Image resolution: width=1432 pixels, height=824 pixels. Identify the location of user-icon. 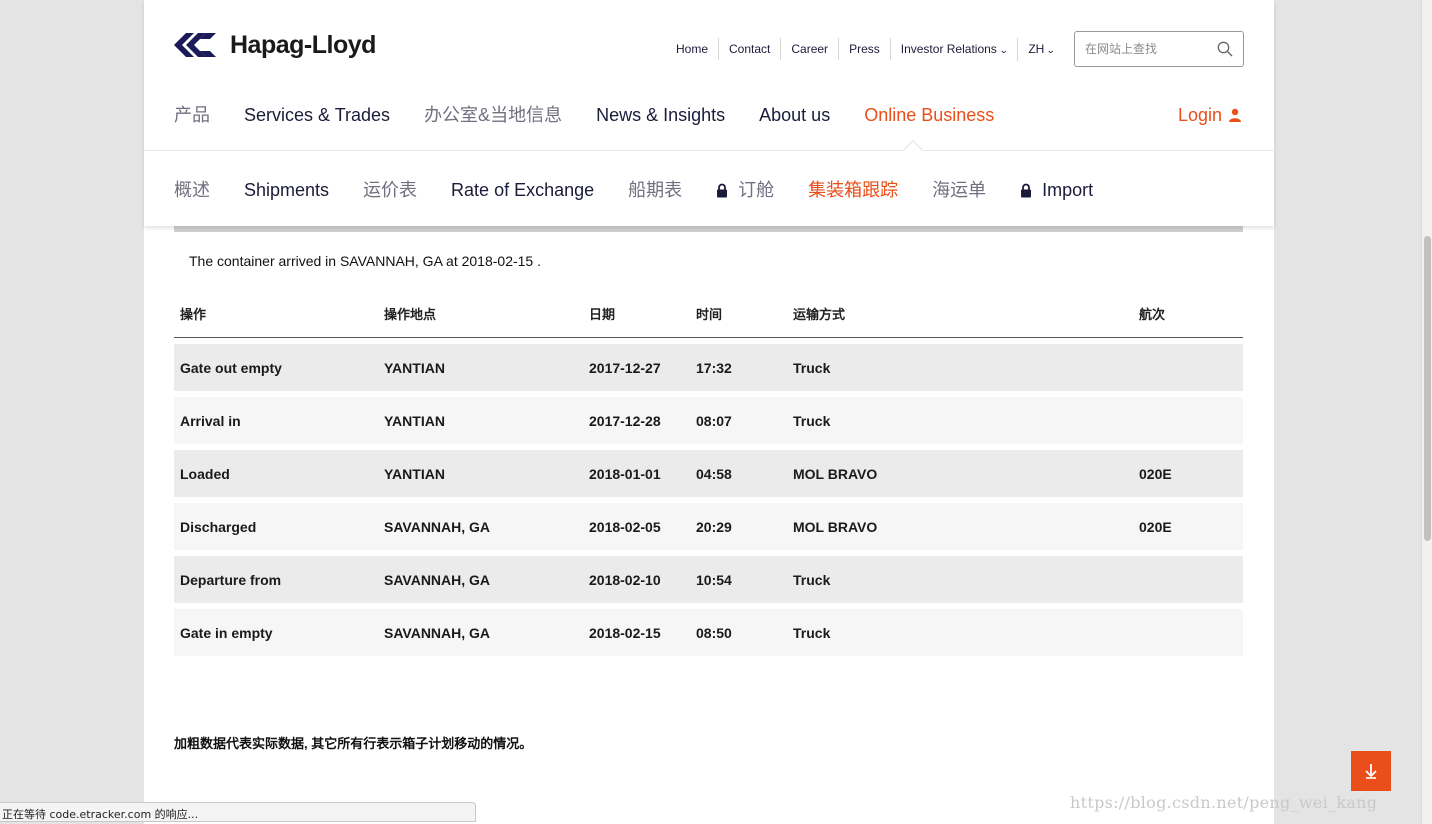
(1235, 115).